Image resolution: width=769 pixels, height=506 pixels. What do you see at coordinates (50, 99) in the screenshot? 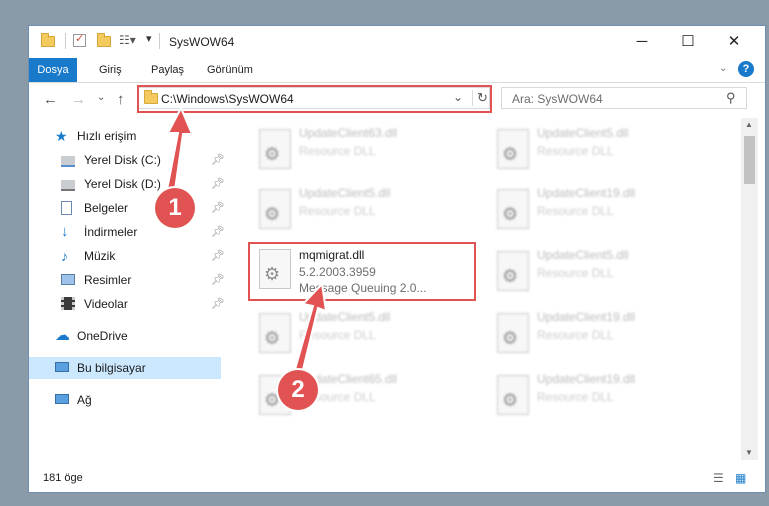
I see `back-arrow-icon: ←` at bounding box center [50, 99].